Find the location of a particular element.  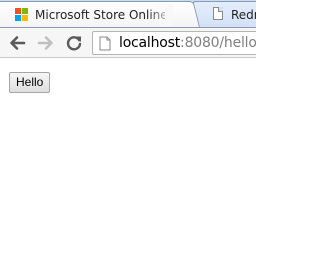

url-text: localhost:8080/hello is located at coordinates (187, 43).